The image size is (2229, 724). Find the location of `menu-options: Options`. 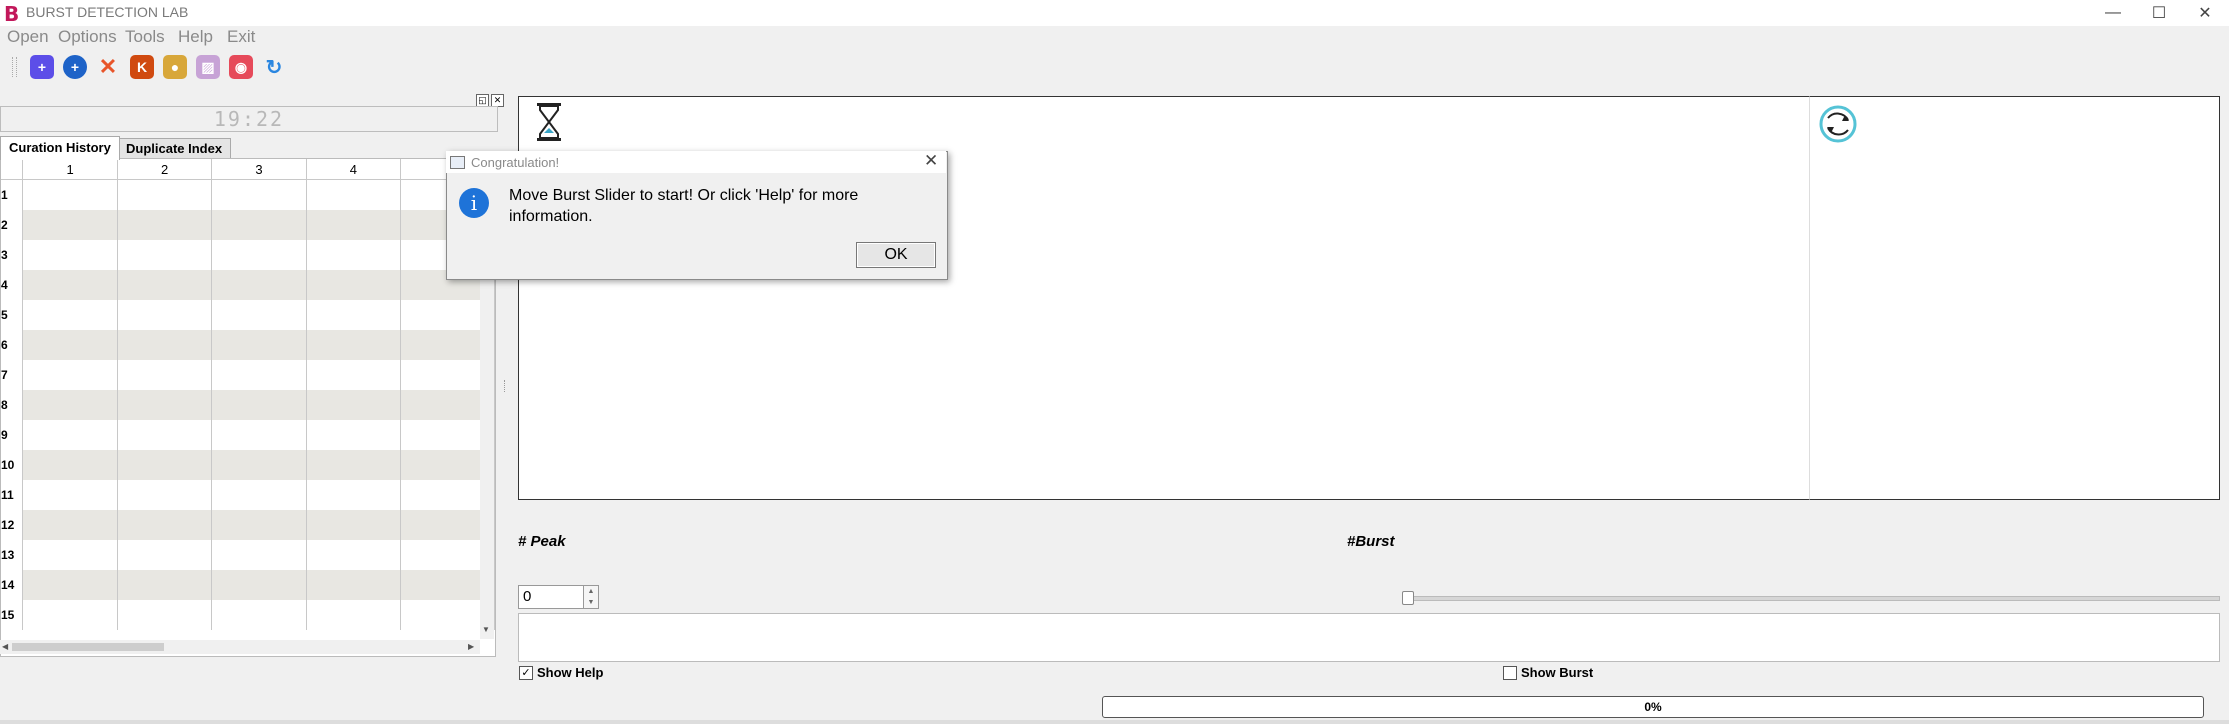

menu-options: Options is located at coordinates (87, 37).